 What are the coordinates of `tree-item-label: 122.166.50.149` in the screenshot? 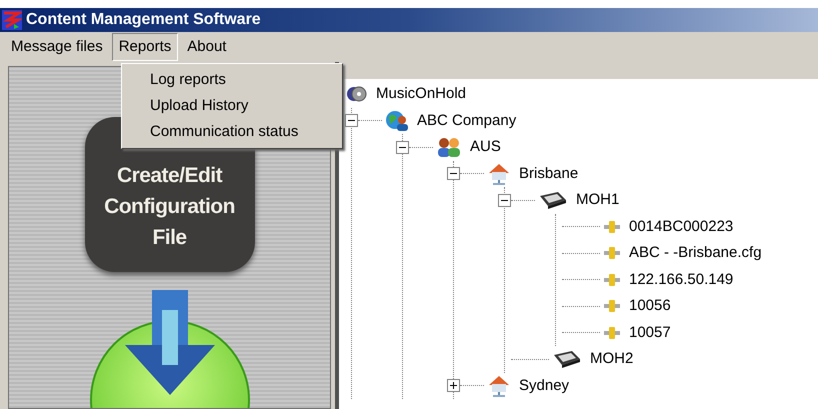 It's located at (681, 279).